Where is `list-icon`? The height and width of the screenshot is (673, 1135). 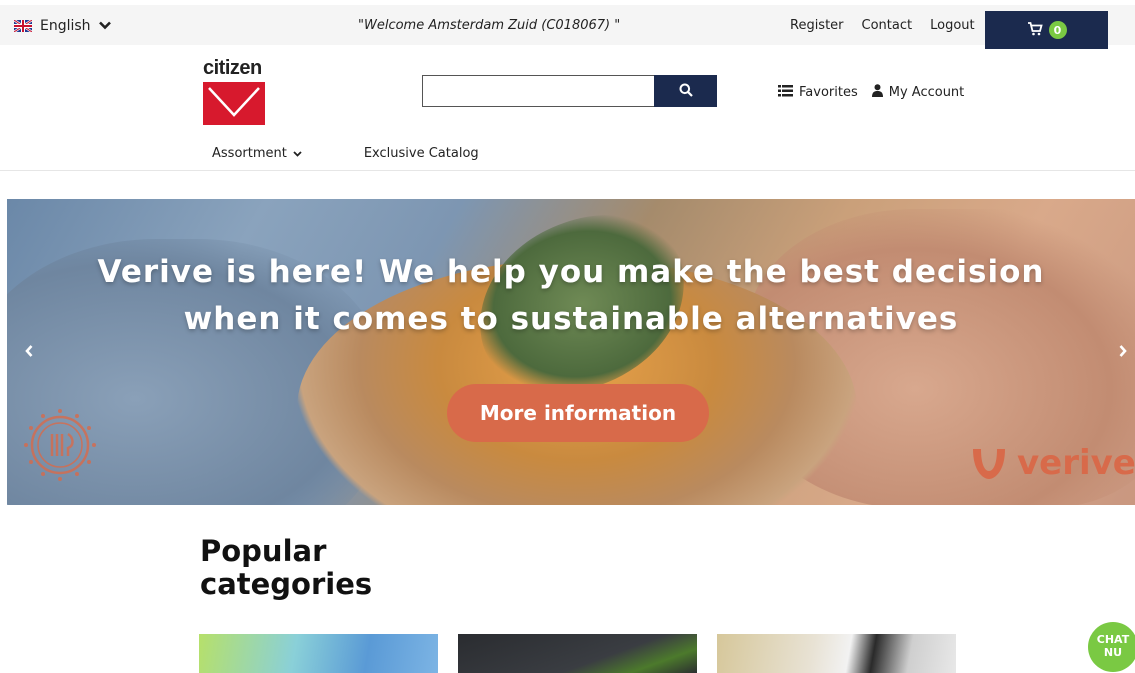 list-icon is located at coordinates (785, 92).